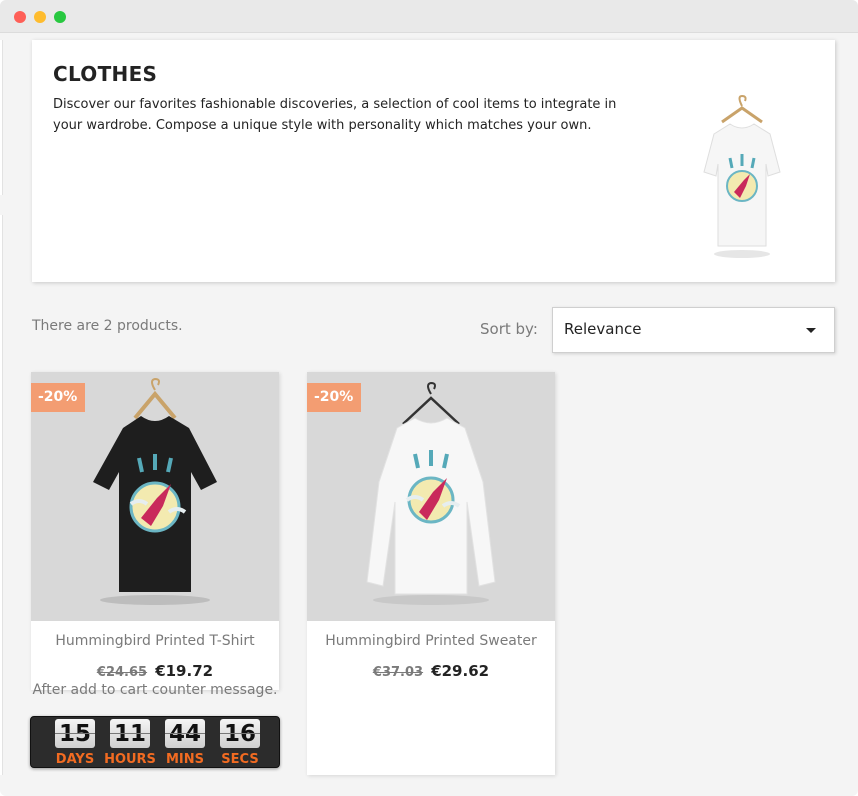 This screenshot has width=858, height=796. What do you see at coordinates (431, 641) in the screenshot?
I see `product-name: Hummingbird Printed Sweater` at bounding box center [431, 641].